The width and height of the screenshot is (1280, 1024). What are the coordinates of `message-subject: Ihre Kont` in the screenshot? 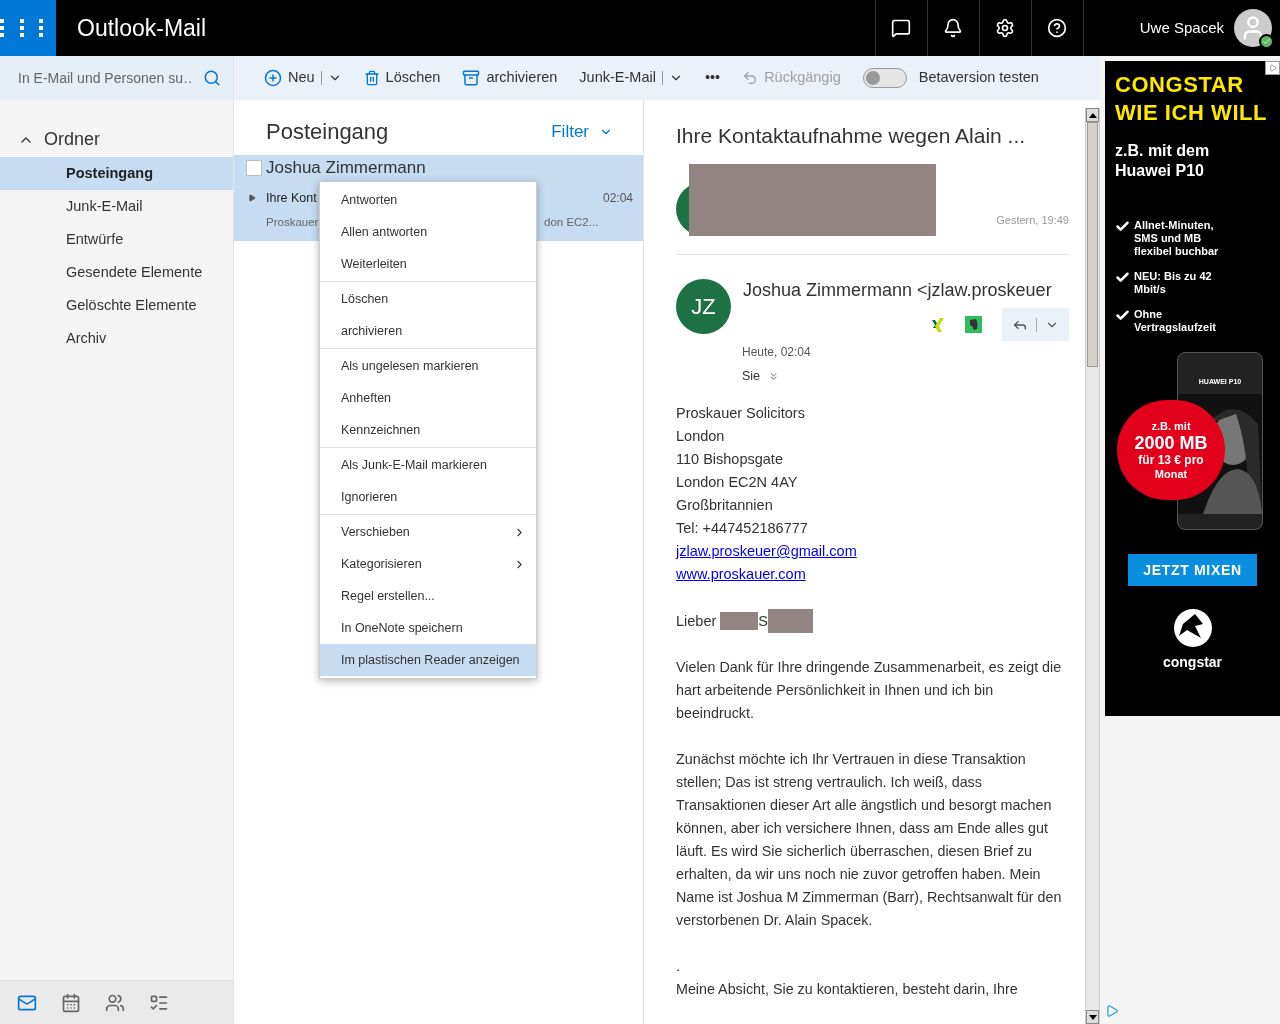 It's located at (291, 198).